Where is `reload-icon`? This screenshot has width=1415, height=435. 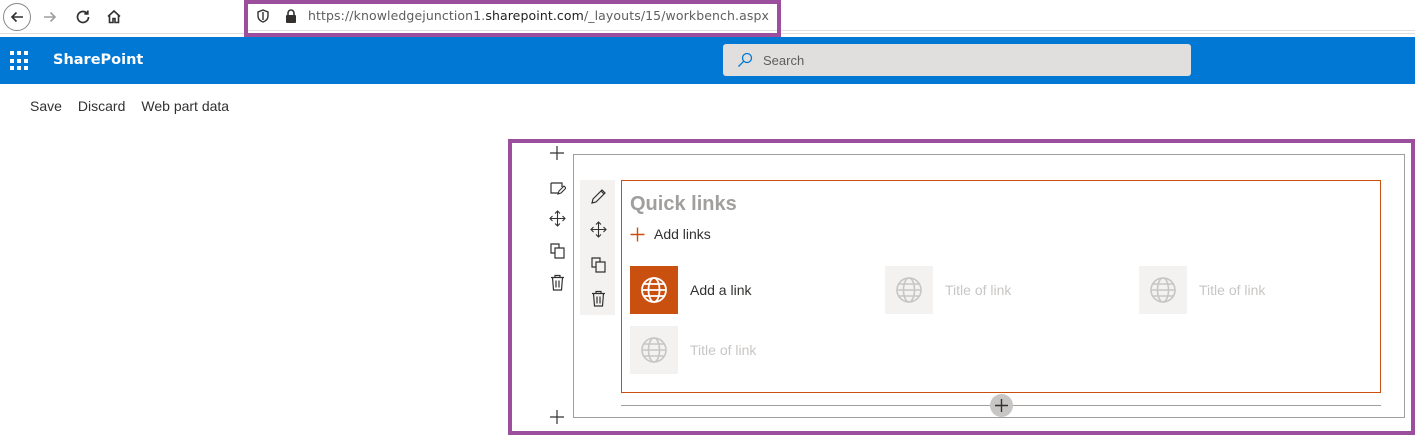 reload-icon is located at coordinates (83, 17).